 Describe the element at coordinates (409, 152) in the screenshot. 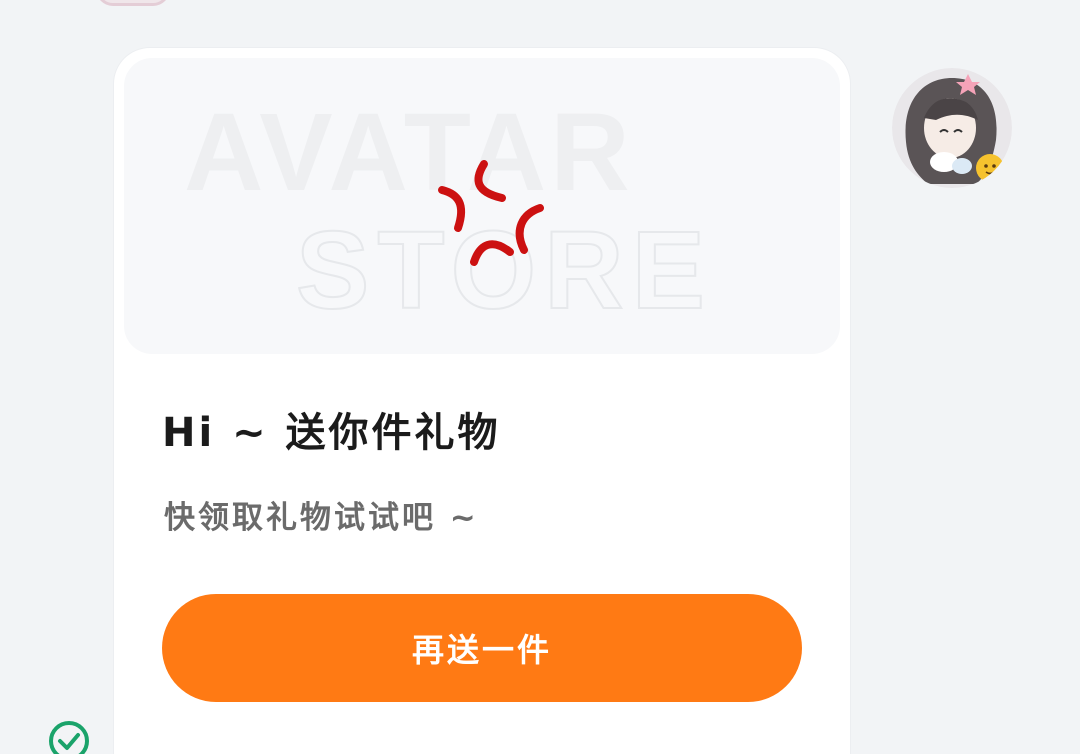

I see `watermark-line1: AVATAR` at that location.